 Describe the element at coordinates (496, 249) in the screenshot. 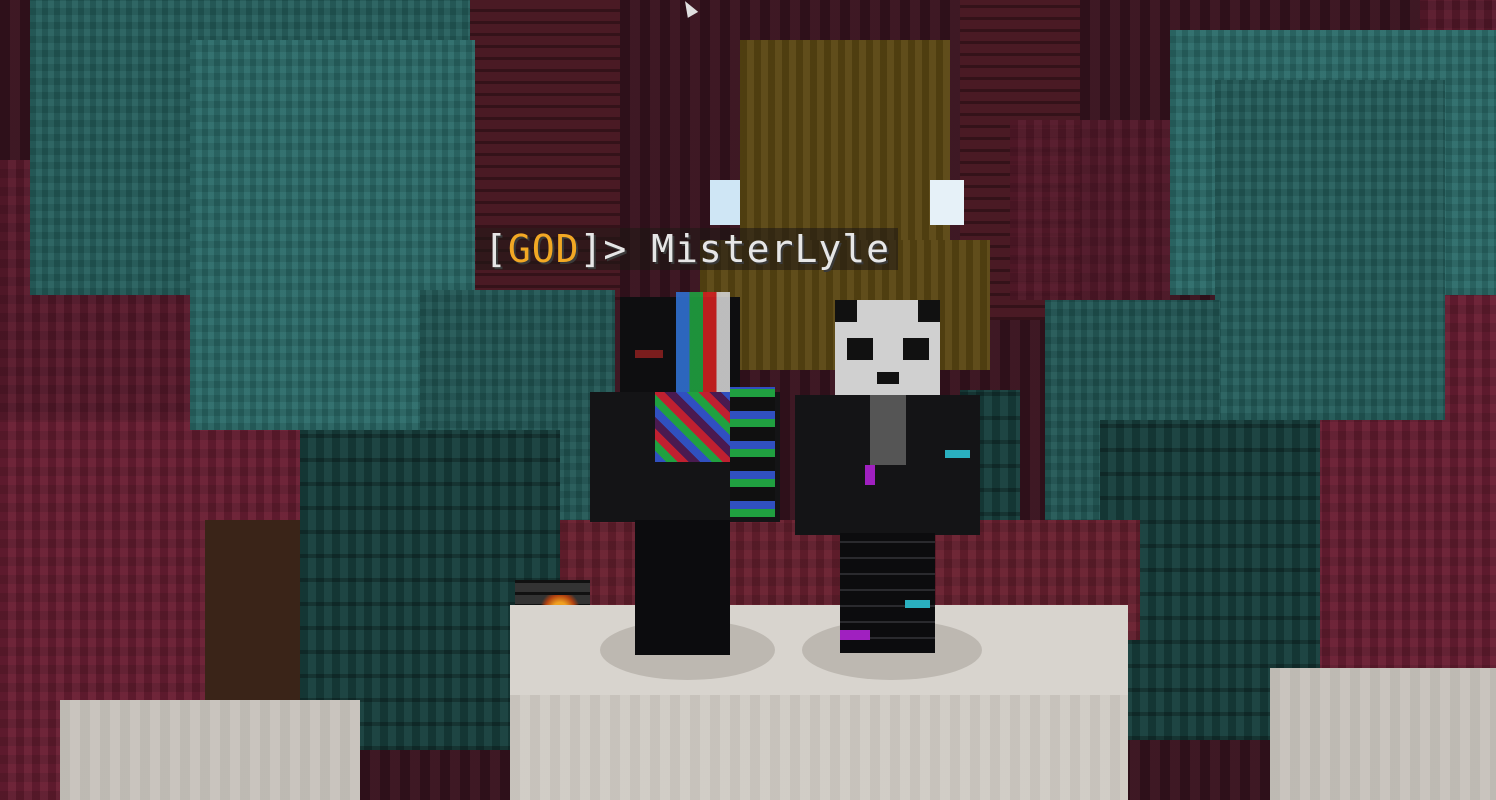

I see `nametag-open-bracket: [` at that location.